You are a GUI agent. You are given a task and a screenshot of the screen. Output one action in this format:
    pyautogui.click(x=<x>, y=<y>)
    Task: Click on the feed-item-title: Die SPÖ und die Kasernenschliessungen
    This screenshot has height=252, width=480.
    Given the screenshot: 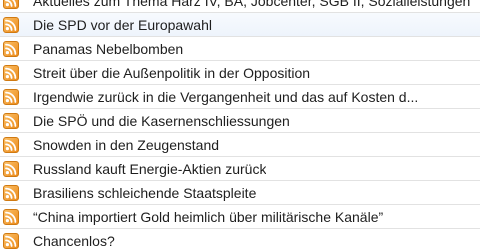 What is the action you would take?
    pyautogui.click(x=161, y=121)
    